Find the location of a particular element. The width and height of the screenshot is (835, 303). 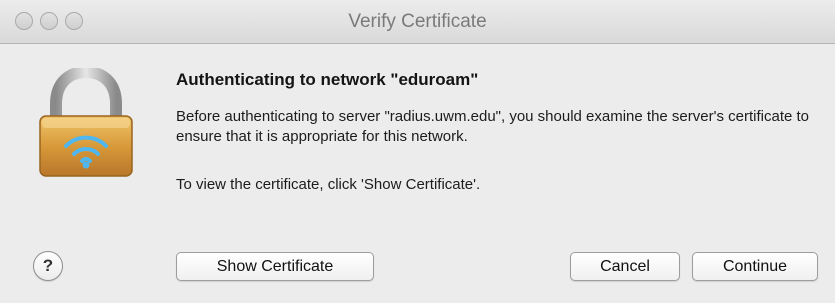

padlock-wifi-icon is located at coordinates (86, 122).